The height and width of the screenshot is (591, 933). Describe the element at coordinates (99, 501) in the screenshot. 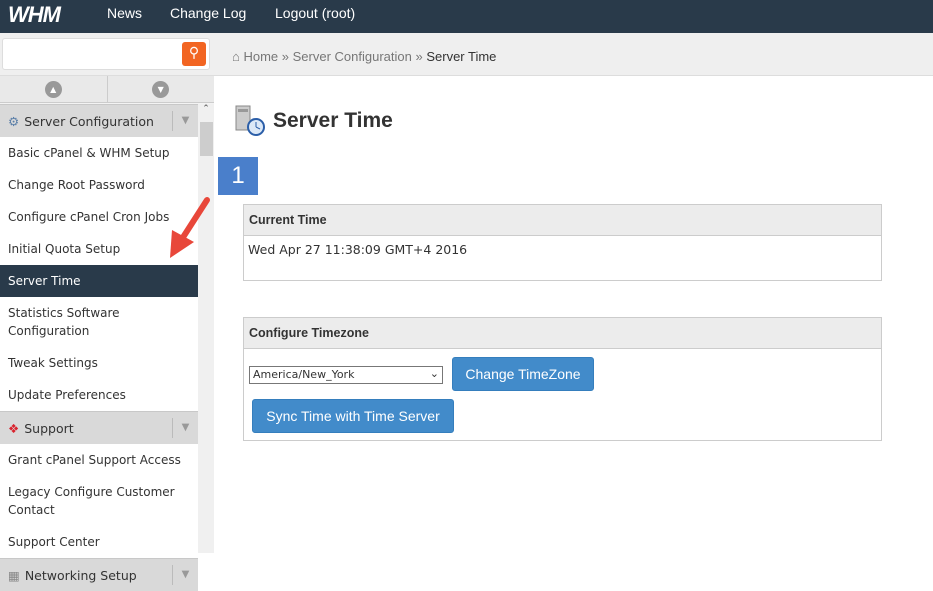

I see `sidebar-item-legacy-contact: Legacy Configure Customer Contact` at that location.